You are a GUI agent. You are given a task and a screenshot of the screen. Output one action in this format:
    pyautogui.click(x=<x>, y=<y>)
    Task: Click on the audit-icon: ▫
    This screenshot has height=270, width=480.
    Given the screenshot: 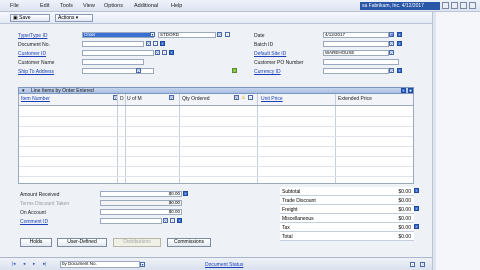 What is the action you would take?
    pyautogui.click(x=412, y=264)
    